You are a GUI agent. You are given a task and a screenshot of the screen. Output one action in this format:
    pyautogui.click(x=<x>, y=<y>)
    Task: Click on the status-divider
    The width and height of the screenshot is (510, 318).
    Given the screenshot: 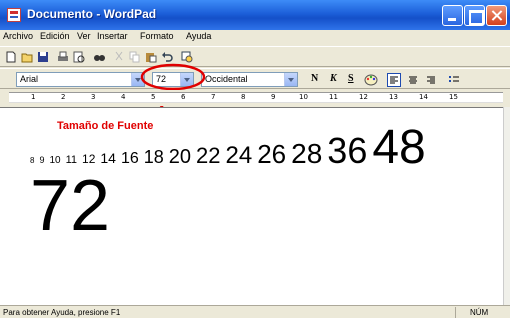 What is the action you would take?
    pyautogui.click(x=455, y=312)
    